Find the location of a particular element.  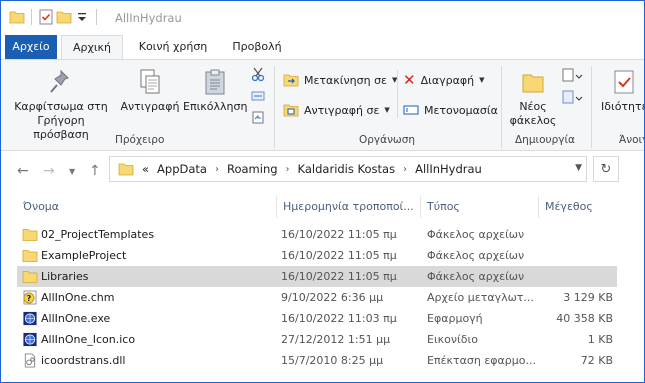

copy-path-icon is located at coordinates (258, 97).